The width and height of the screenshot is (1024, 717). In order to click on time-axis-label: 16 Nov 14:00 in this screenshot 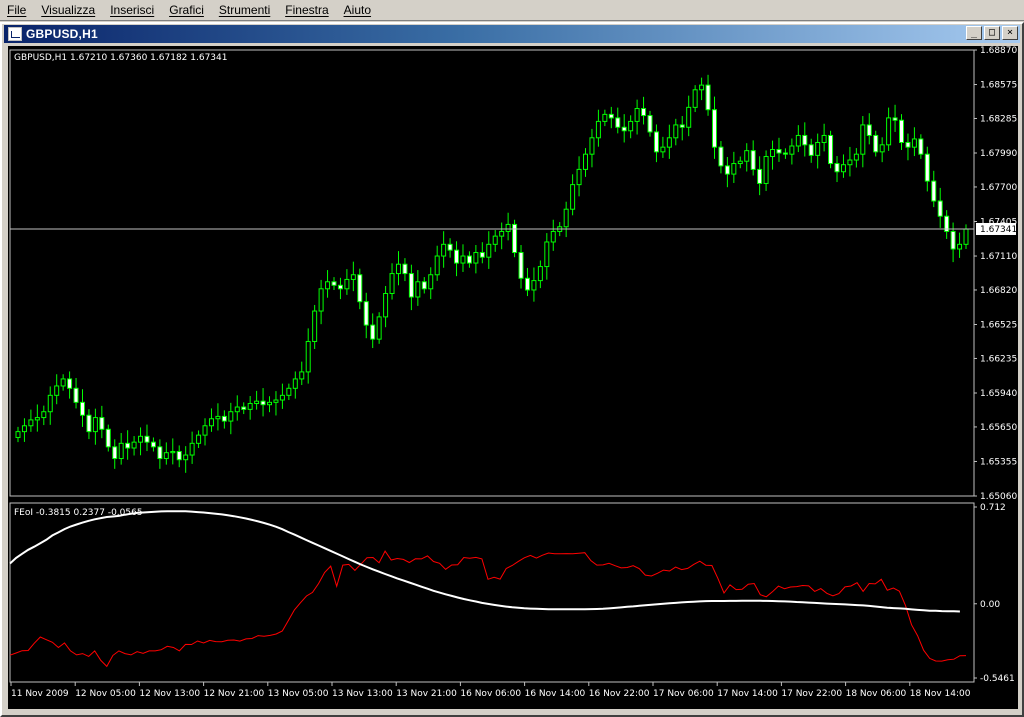, I will do `click(555, 694)`.